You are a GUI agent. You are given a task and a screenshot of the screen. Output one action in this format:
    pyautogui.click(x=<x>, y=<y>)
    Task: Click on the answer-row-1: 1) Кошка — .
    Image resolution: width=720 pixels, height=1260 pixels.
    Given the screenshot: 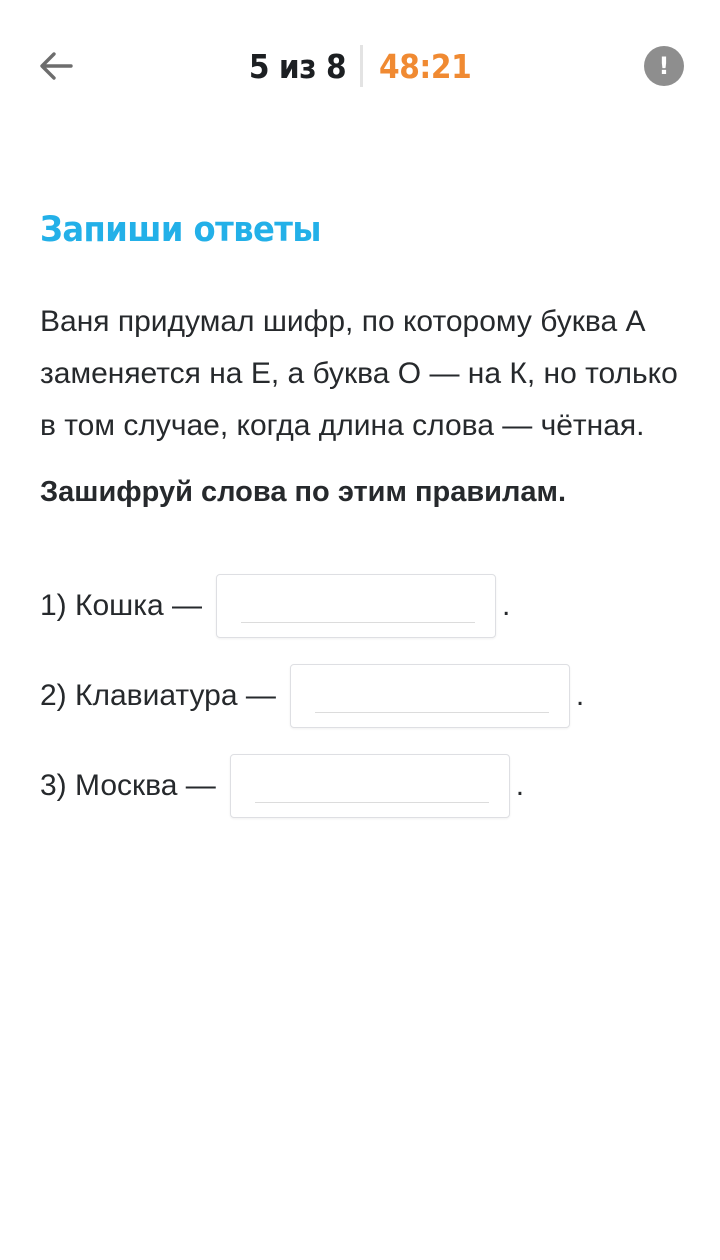 What is the action you would take?
    pyautogui.click(x=275, y=606)
    